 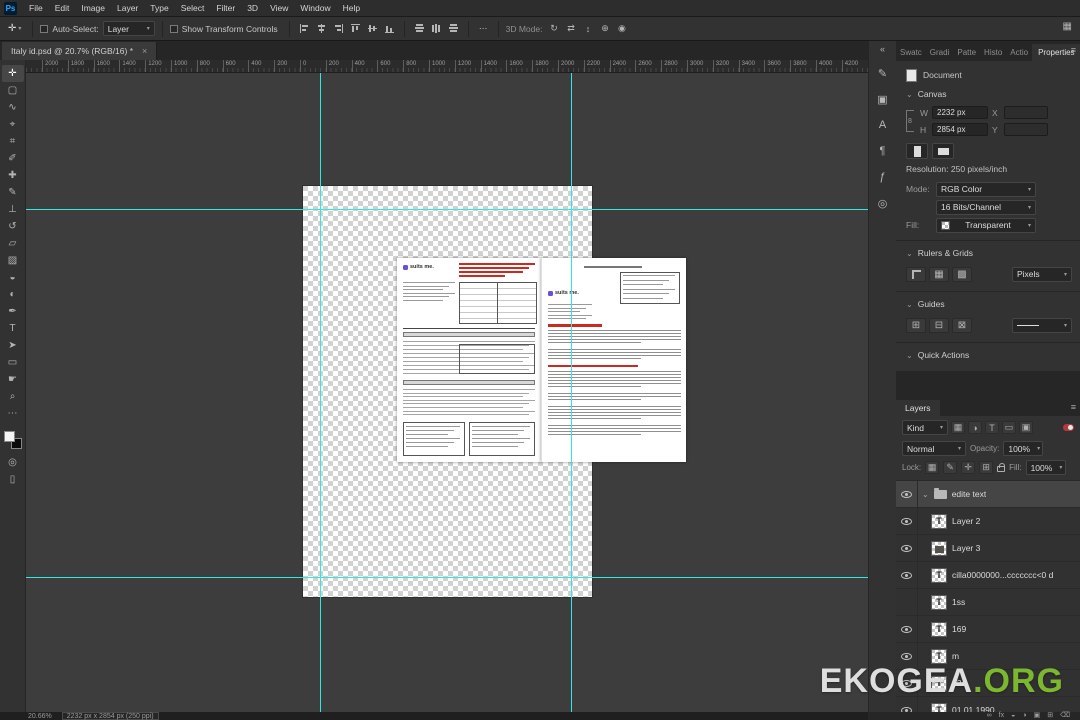 I want to click on guide-style-select: ▾, so click(x=1042, y=325).